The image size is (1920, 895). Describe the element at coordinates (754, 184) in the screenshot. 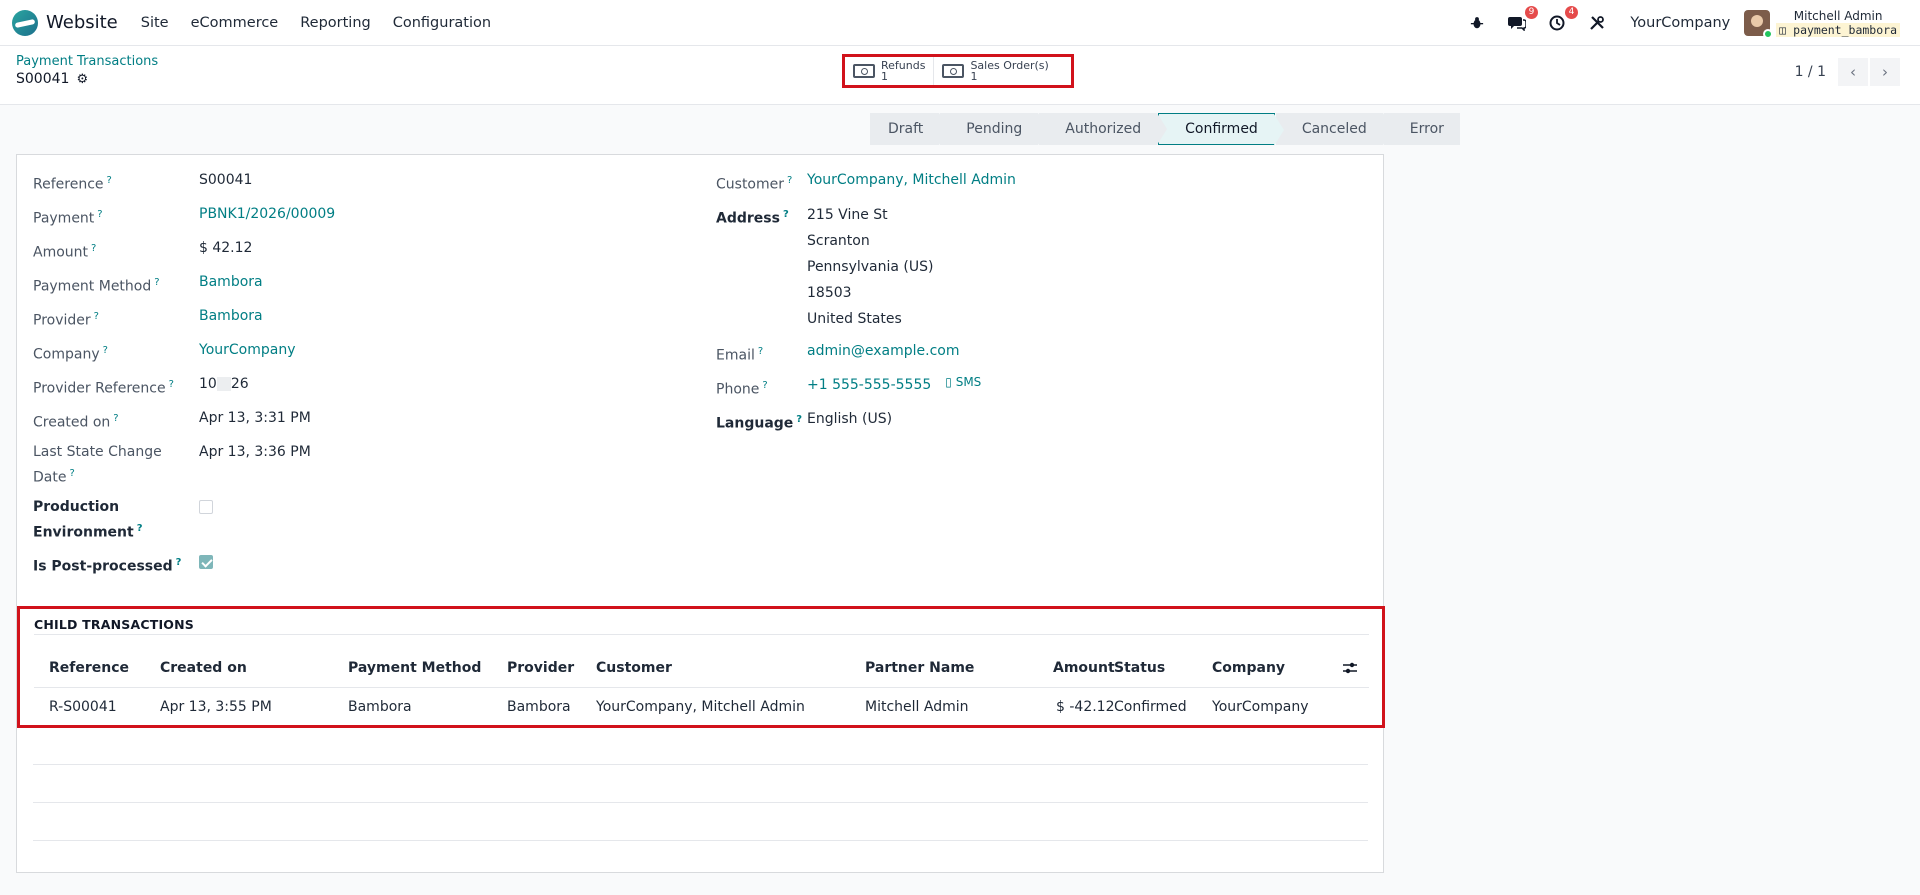

I see `customer-label: Customer?` at that location.